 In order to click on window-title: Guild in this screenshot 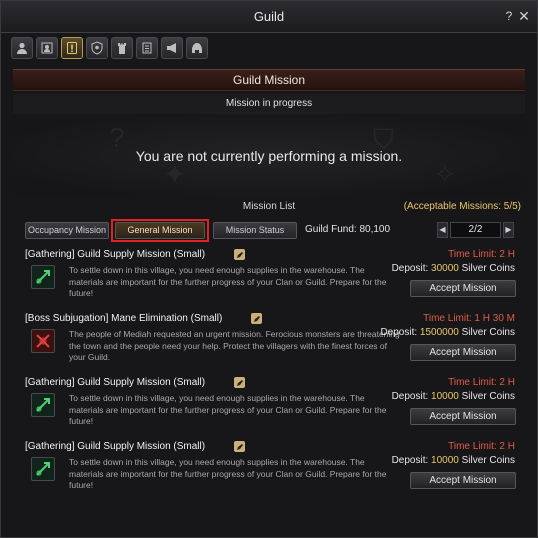, I will do `click(269, 16)`.